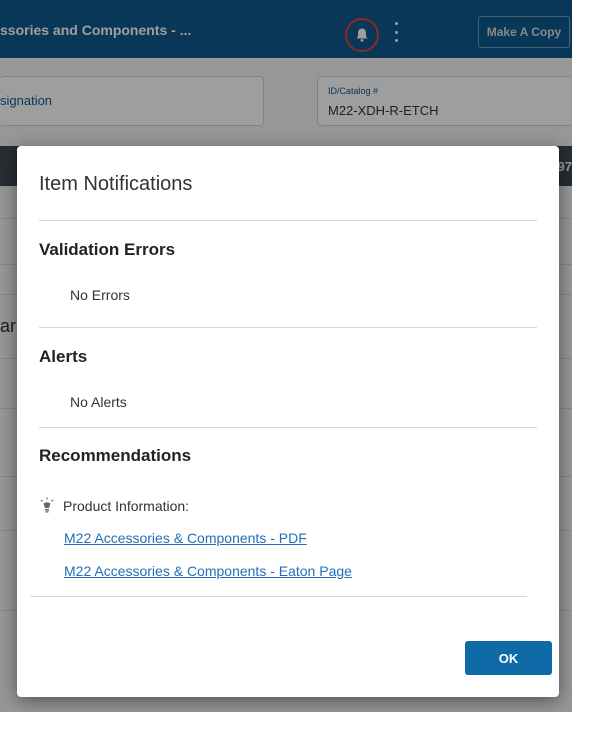 Image resolution: width=612 pixels, height=742 pixels. What do you see at coordinates (100, 295) in the screenshot?
I see `validation-errors-text: No Errors` at bounding box center [100, 295].